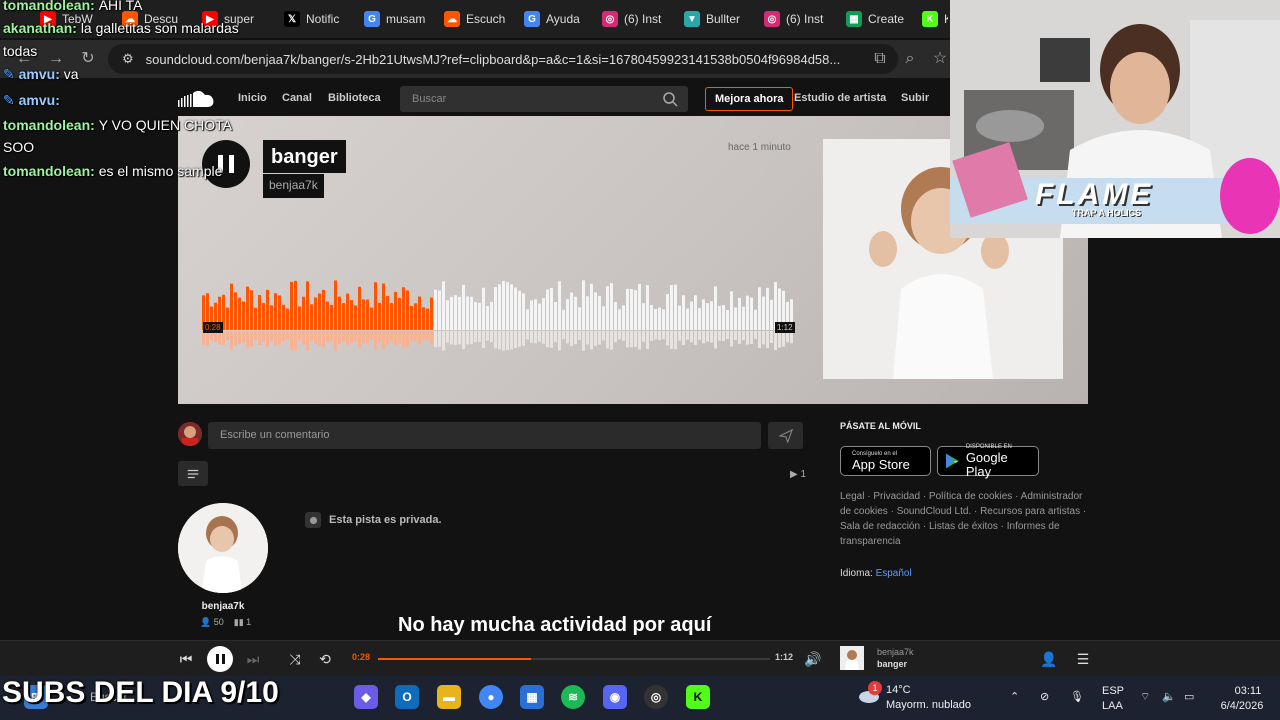 The width and height of the screenshot is (1280, 720). Describe the element at coordinates (293, 186) in the screenshot. I see `track-artist: benjaa7k` at that location.